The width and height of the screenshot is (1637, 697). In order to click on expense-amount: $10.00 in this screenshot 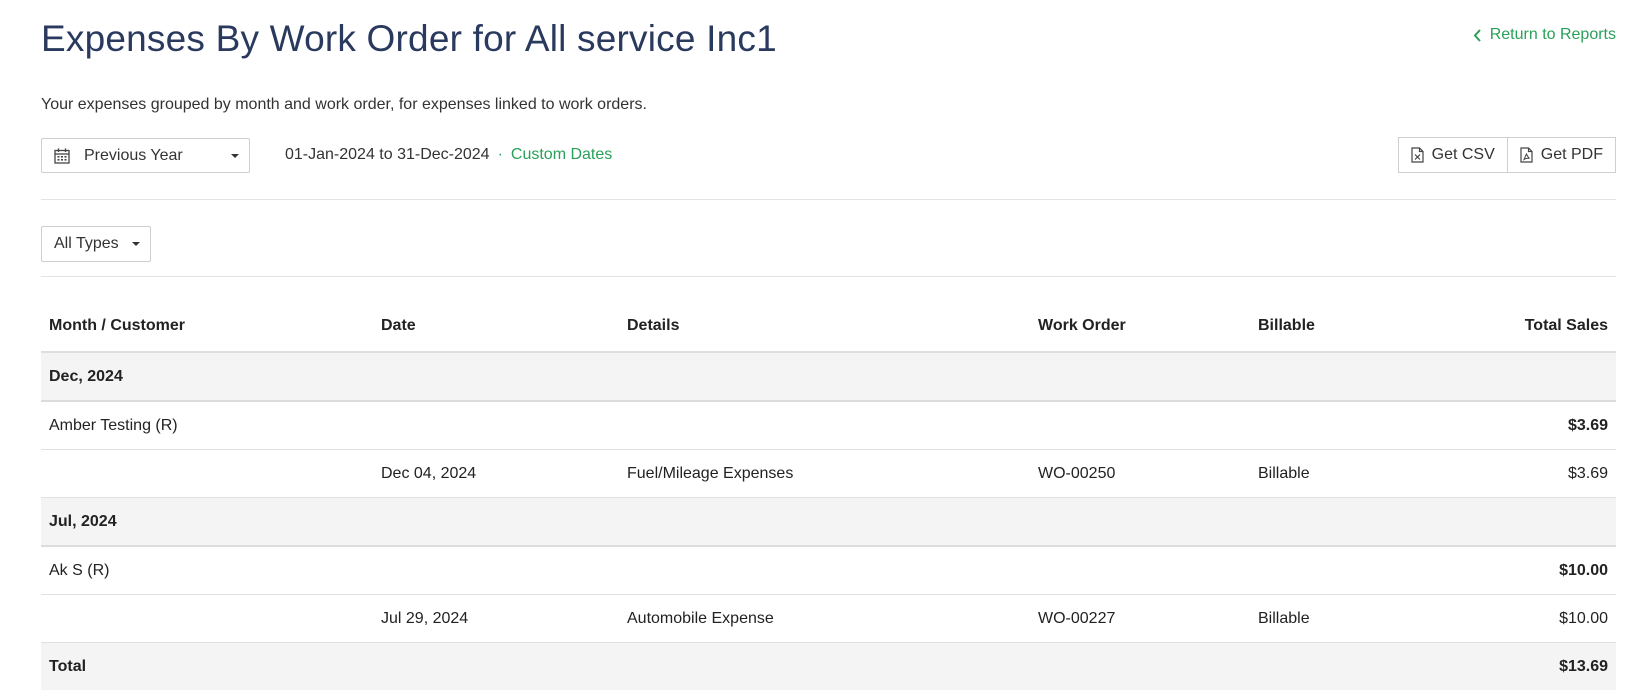, I will do `click(1528, 618)`.